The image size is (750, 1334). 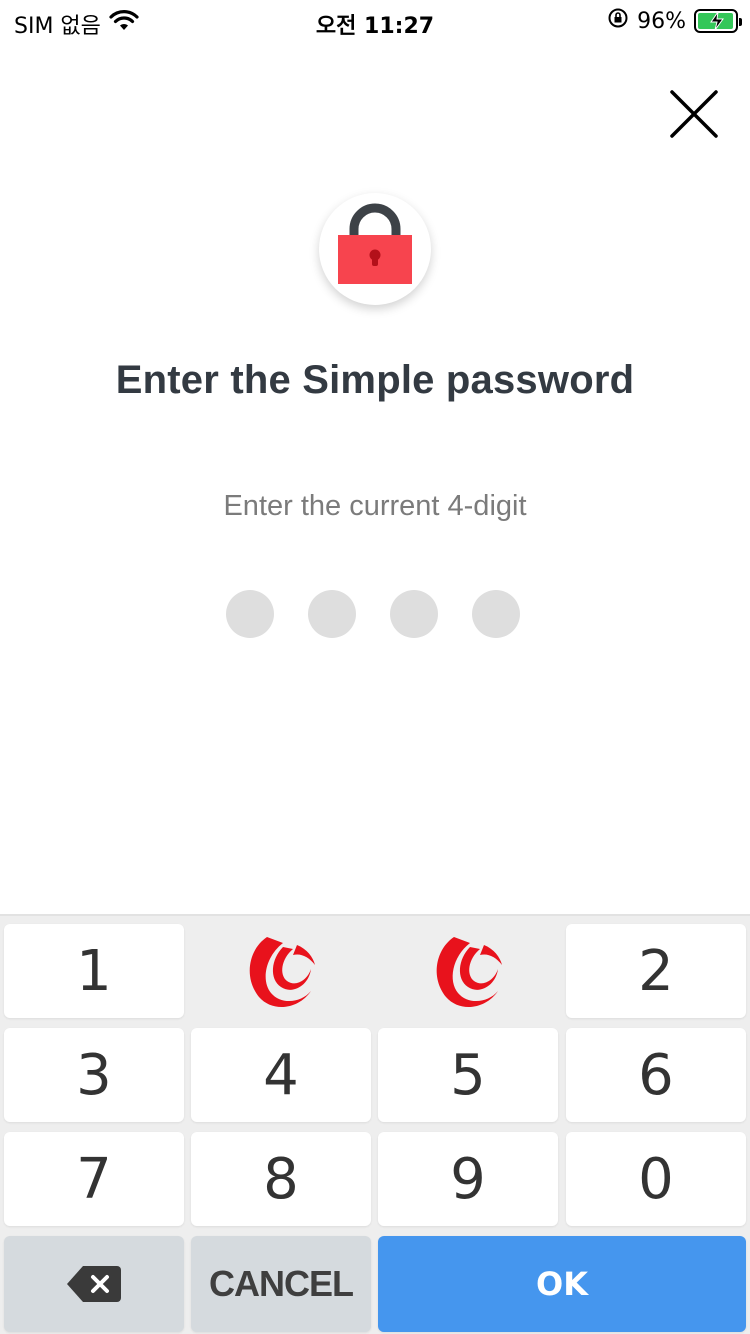 What do you see at coordinates (281, 1284) in the screenshot?
I see `cancel-button: CANCEL` at bounding box center [281, 1284].